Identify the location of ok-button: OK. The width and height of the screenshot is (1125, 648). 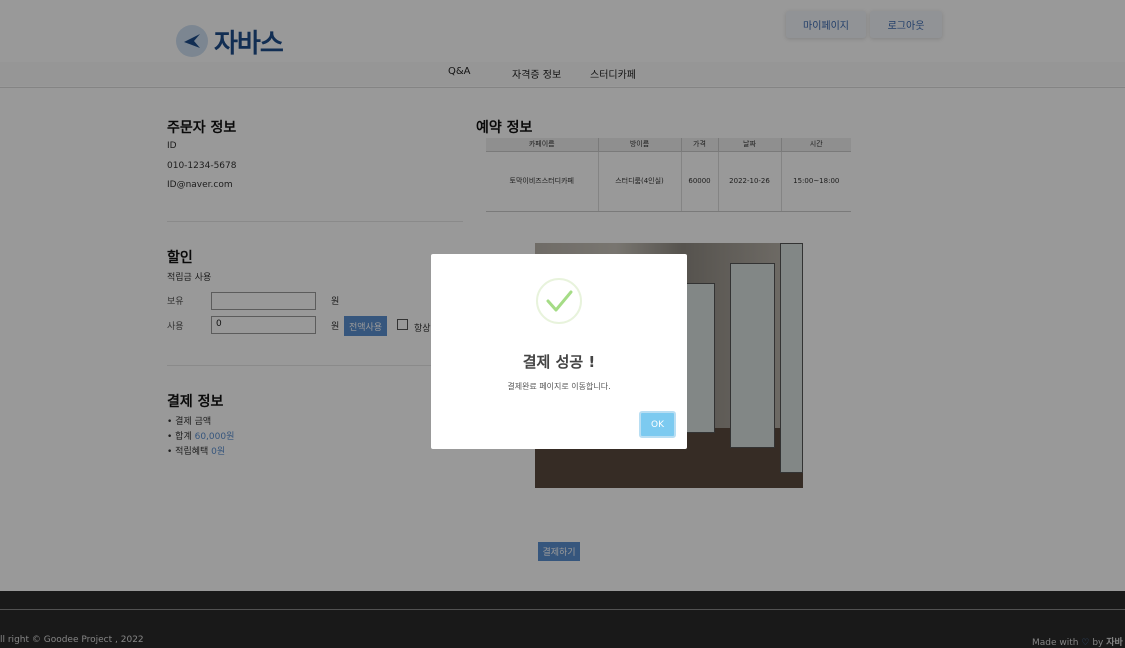
(657, 424).